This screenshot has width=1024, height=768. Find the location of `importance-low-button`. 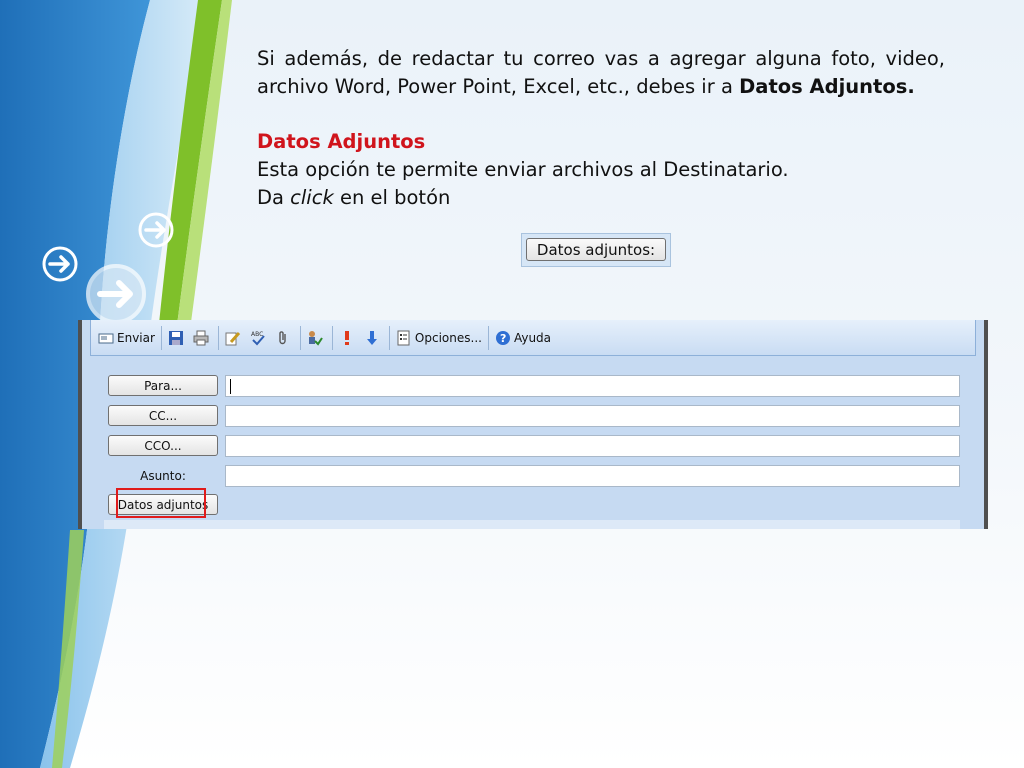

importance-low-button is located at coordinates (373, 338).